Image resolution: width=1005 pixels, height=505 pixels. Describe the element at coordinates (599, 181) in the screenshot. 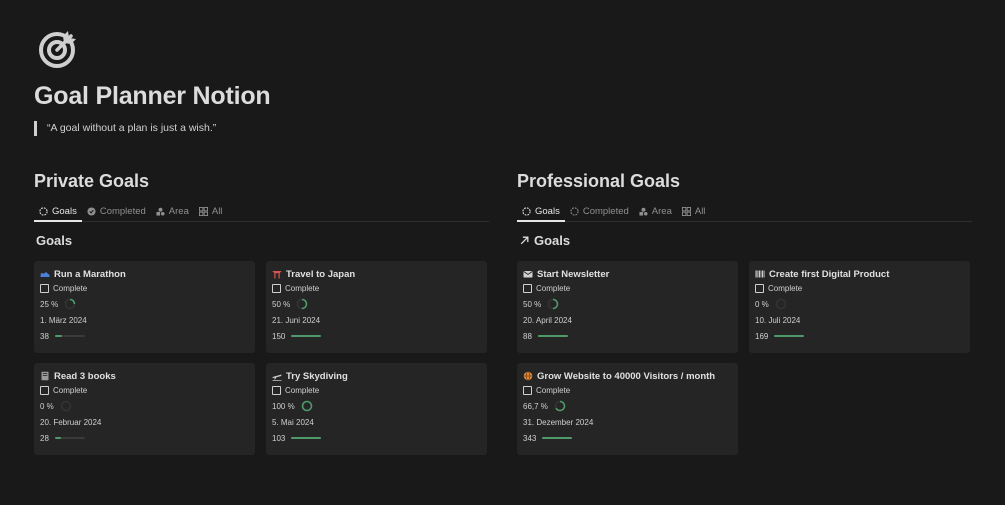

I see `section-title: Professional Goals` at that location.